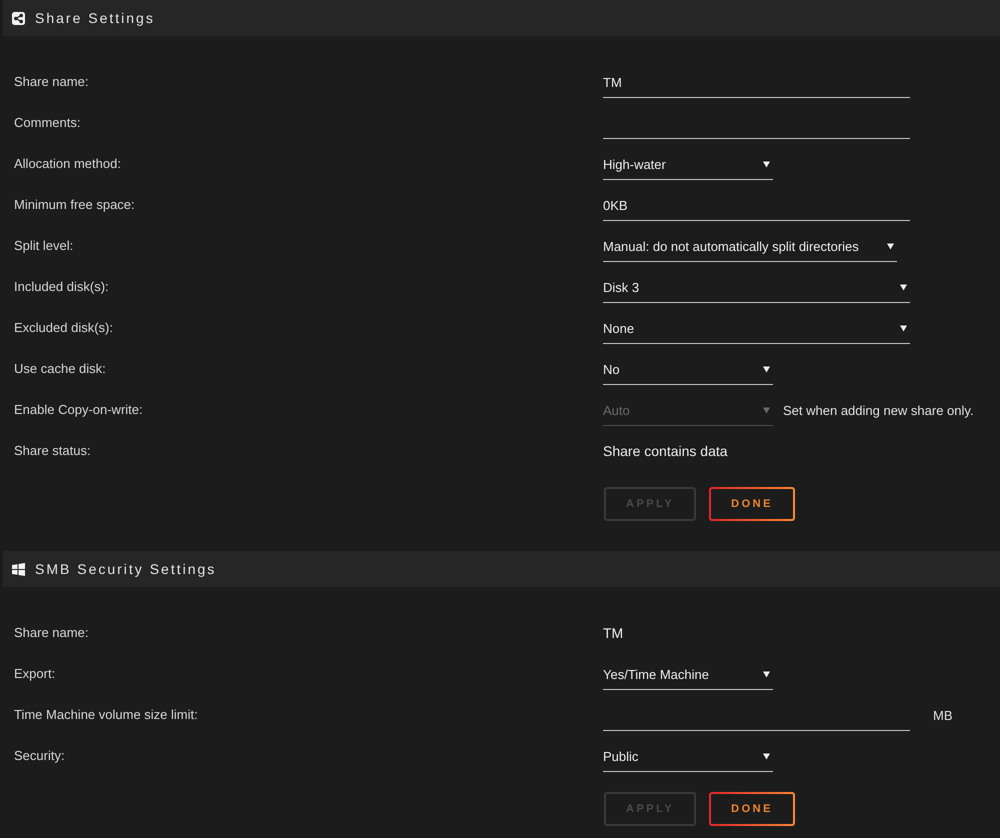 The height and width of the screenshot is (838, 1000). What do you see at coordinates (74, 205) in the screenshot?
I see `field-label: Minimum free space:` at bounding box center [74, 205].